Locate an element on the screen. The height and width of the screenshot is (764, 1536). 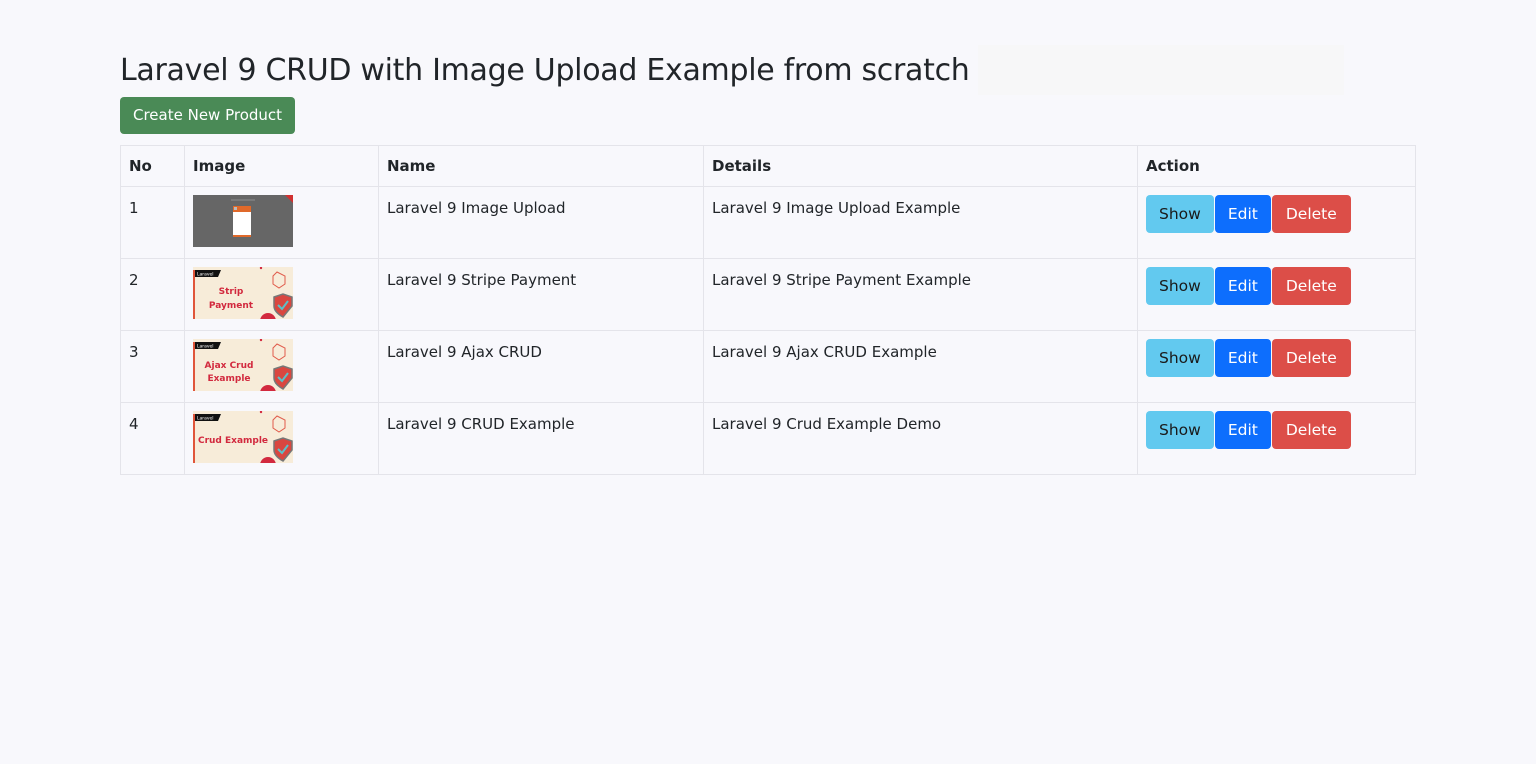
cell-image is located at coordinates (281, 222).